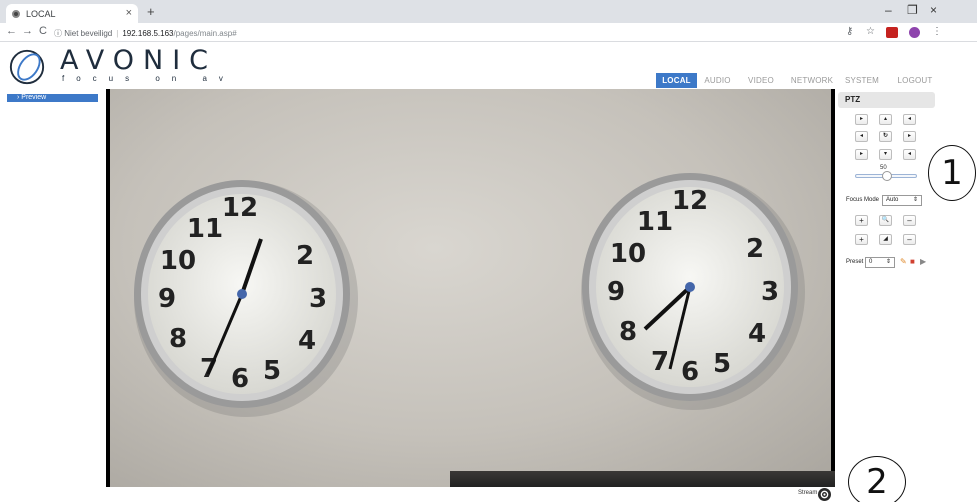 The width and height of the screenshot is (977, 502). I want to click on brand-name: AVONIC, so click(139, 60).